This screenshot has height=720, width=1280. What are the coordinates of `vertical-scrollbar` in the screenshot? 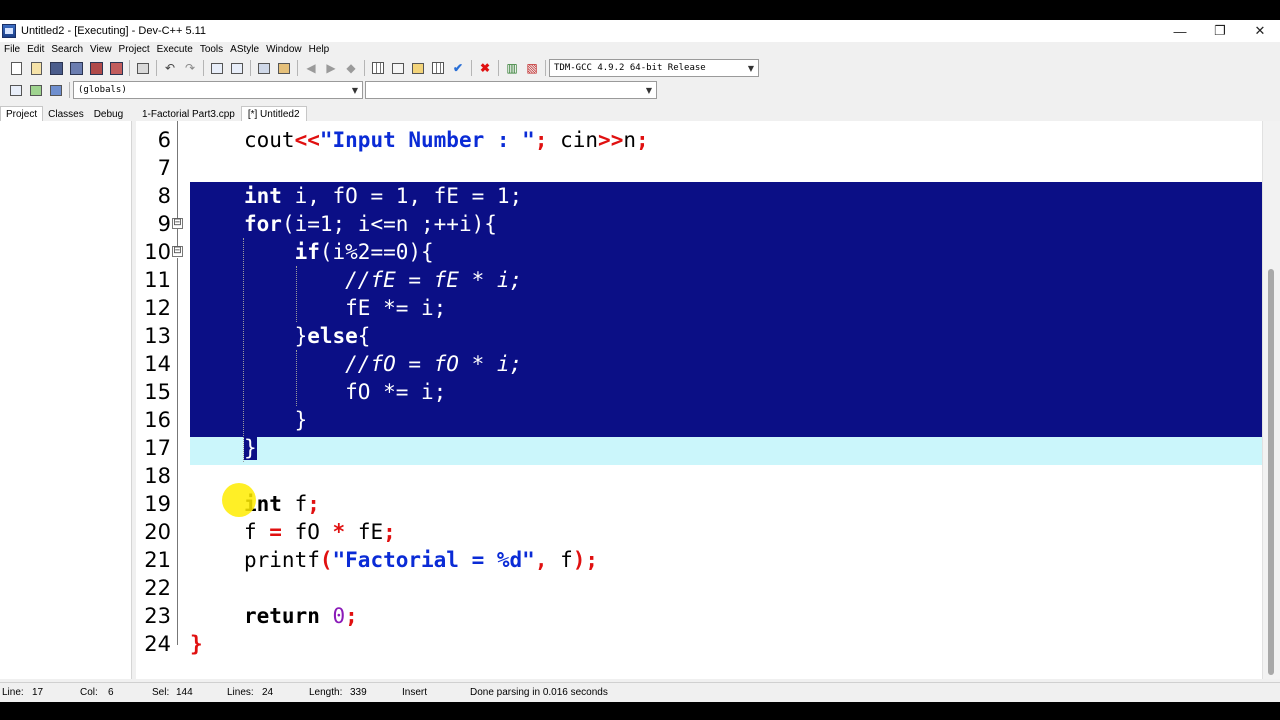 It's located at (1271, 400).